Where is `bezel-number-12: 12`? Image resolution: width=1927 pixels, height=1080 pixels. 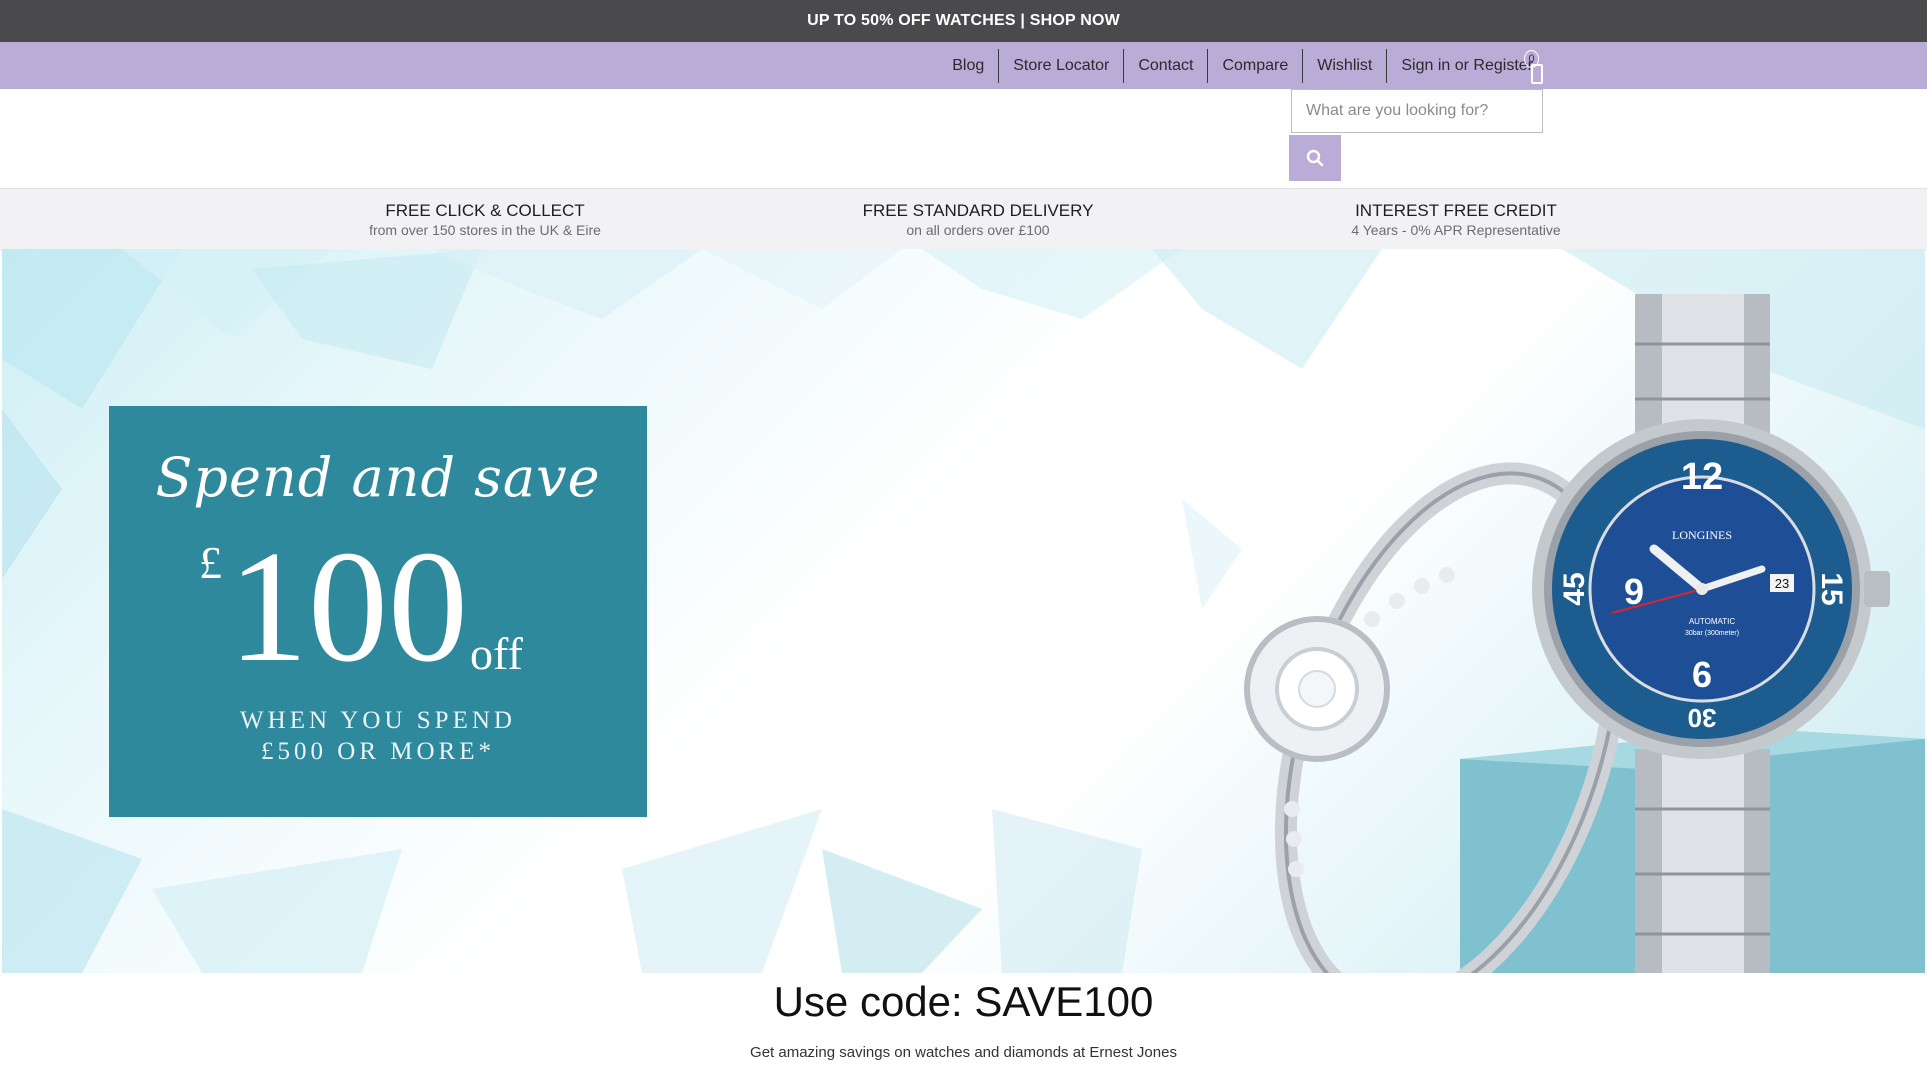
bezel-number-12: 12 is located at coordinates (1702, 477).